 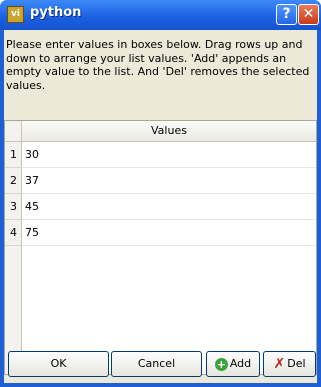 What do you see at coordinates (15, 14) in the screenshot?
I see `app-icon: vi` at bounding box center [15, 14].